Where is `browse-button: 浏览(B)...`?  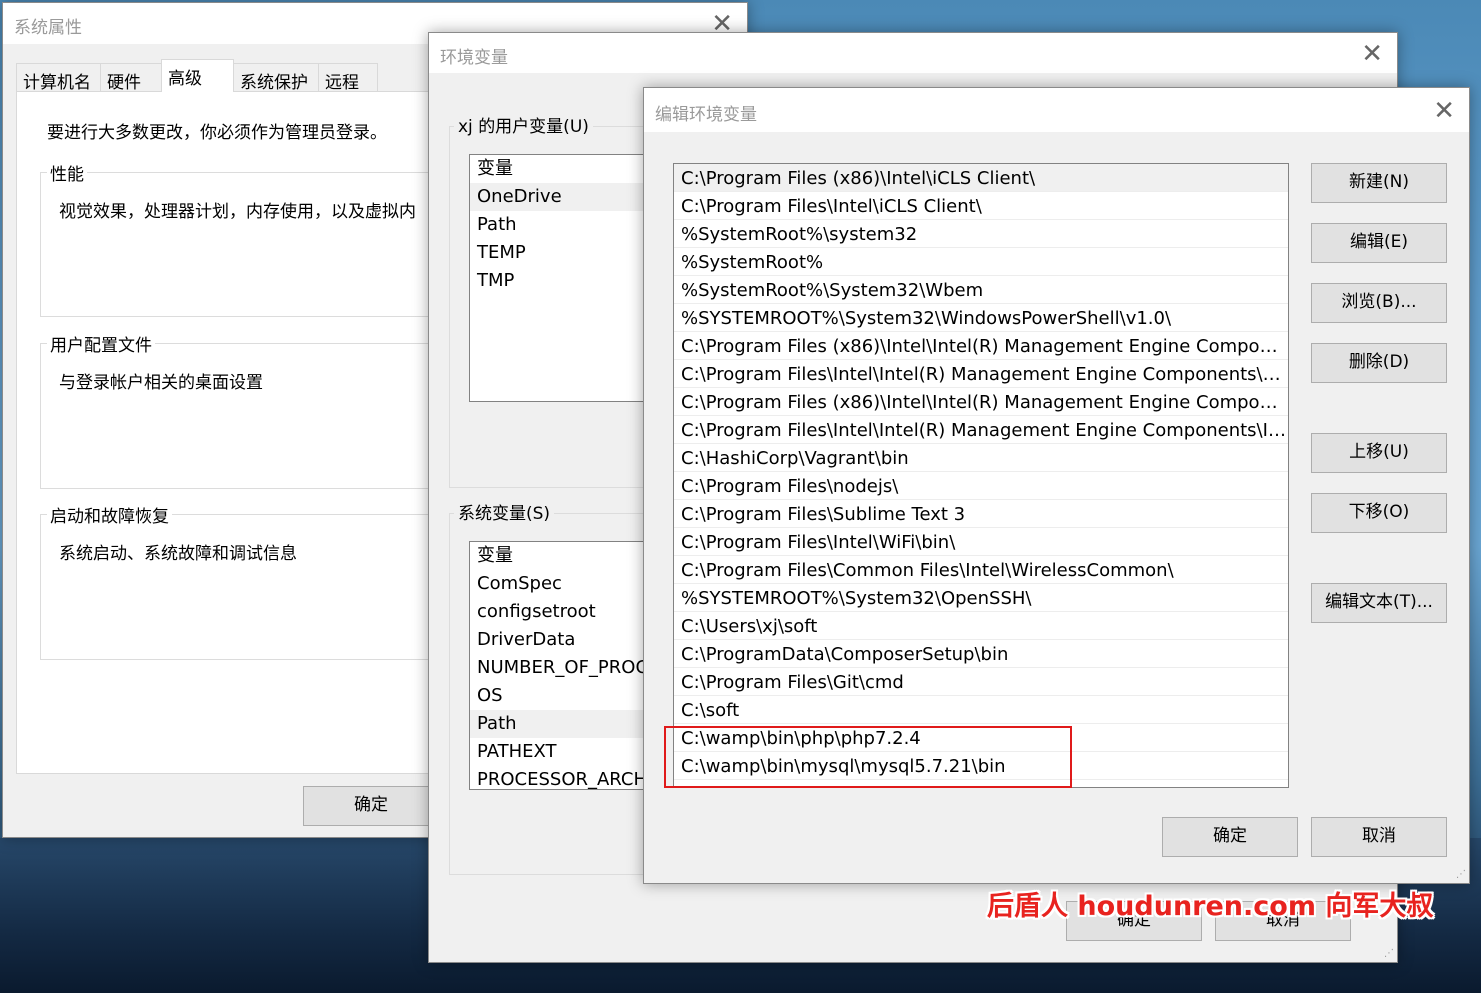
browse-button: 浏览(B)... is located at coordinates (1379, 303).